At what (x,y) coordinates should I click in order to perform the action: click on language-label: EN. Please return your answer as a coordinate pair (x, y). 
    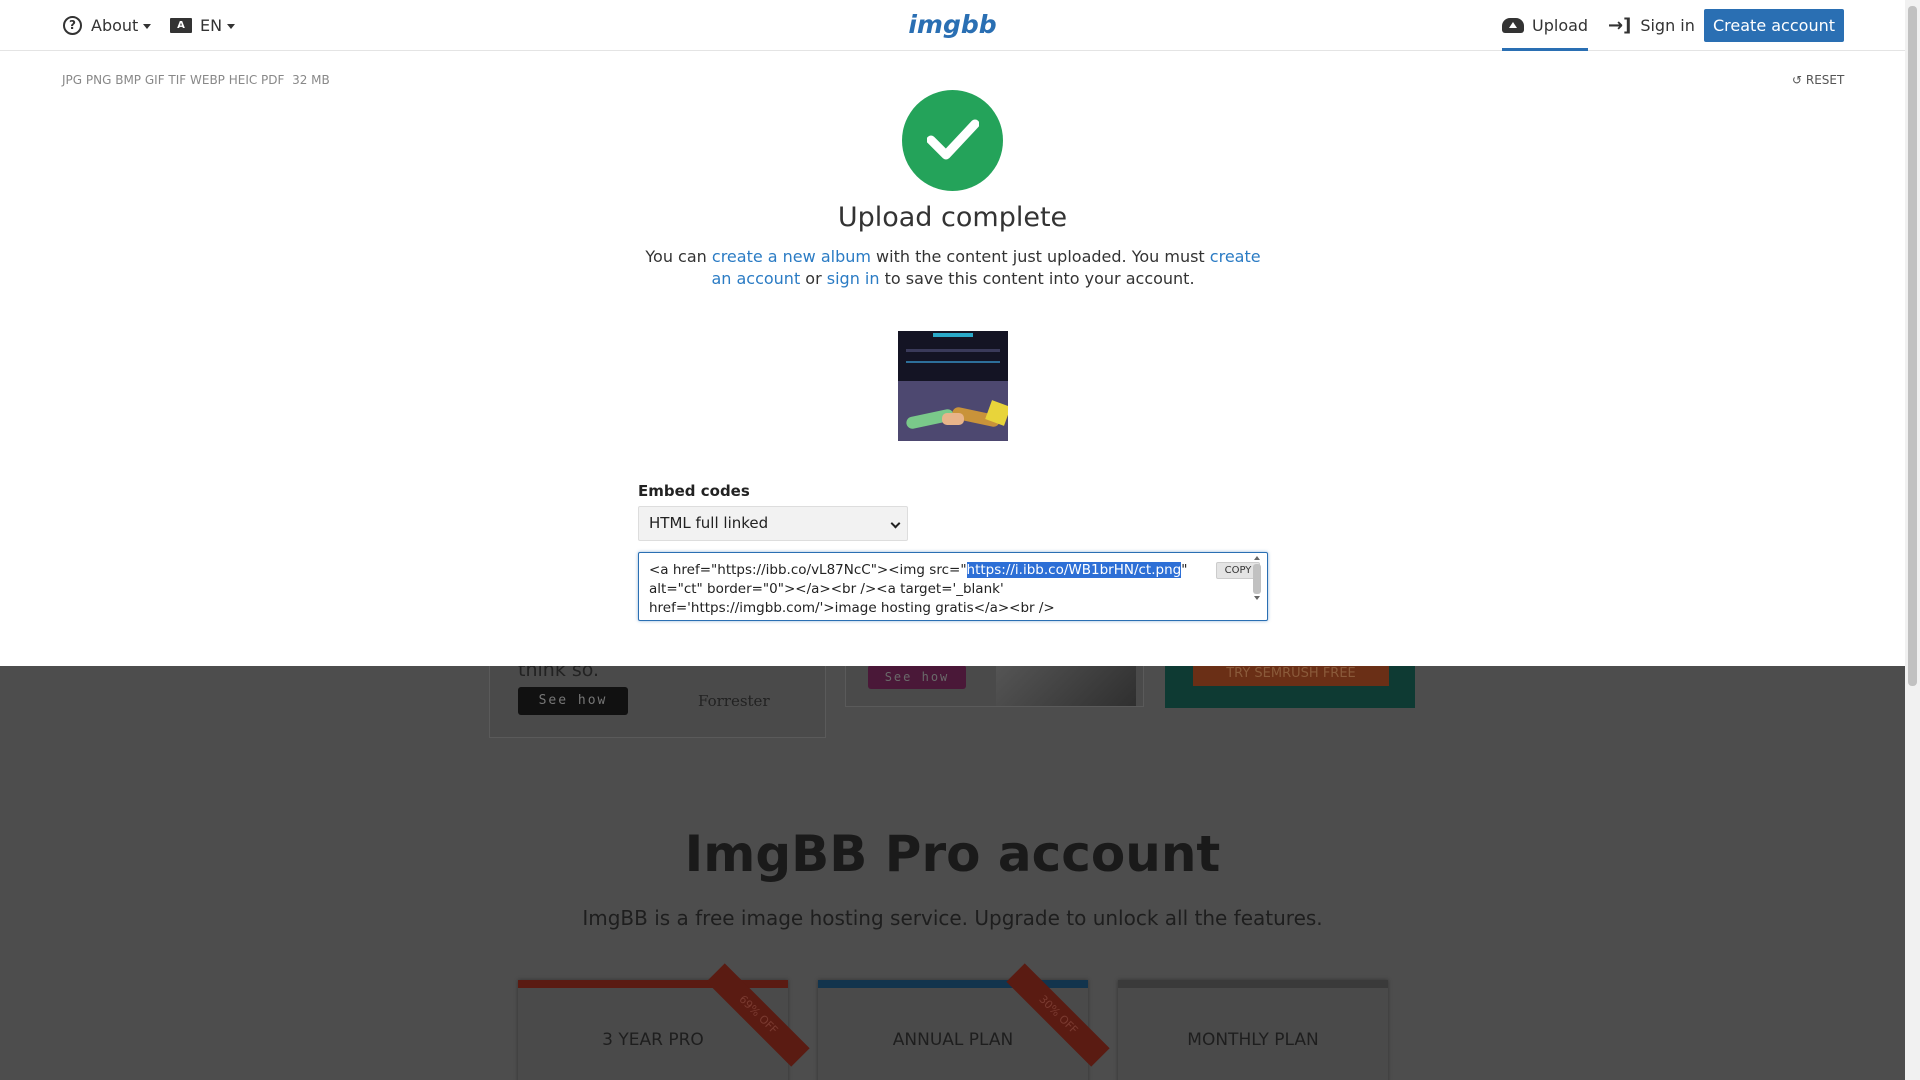
    Looking at the image, I should click on (211, 25).